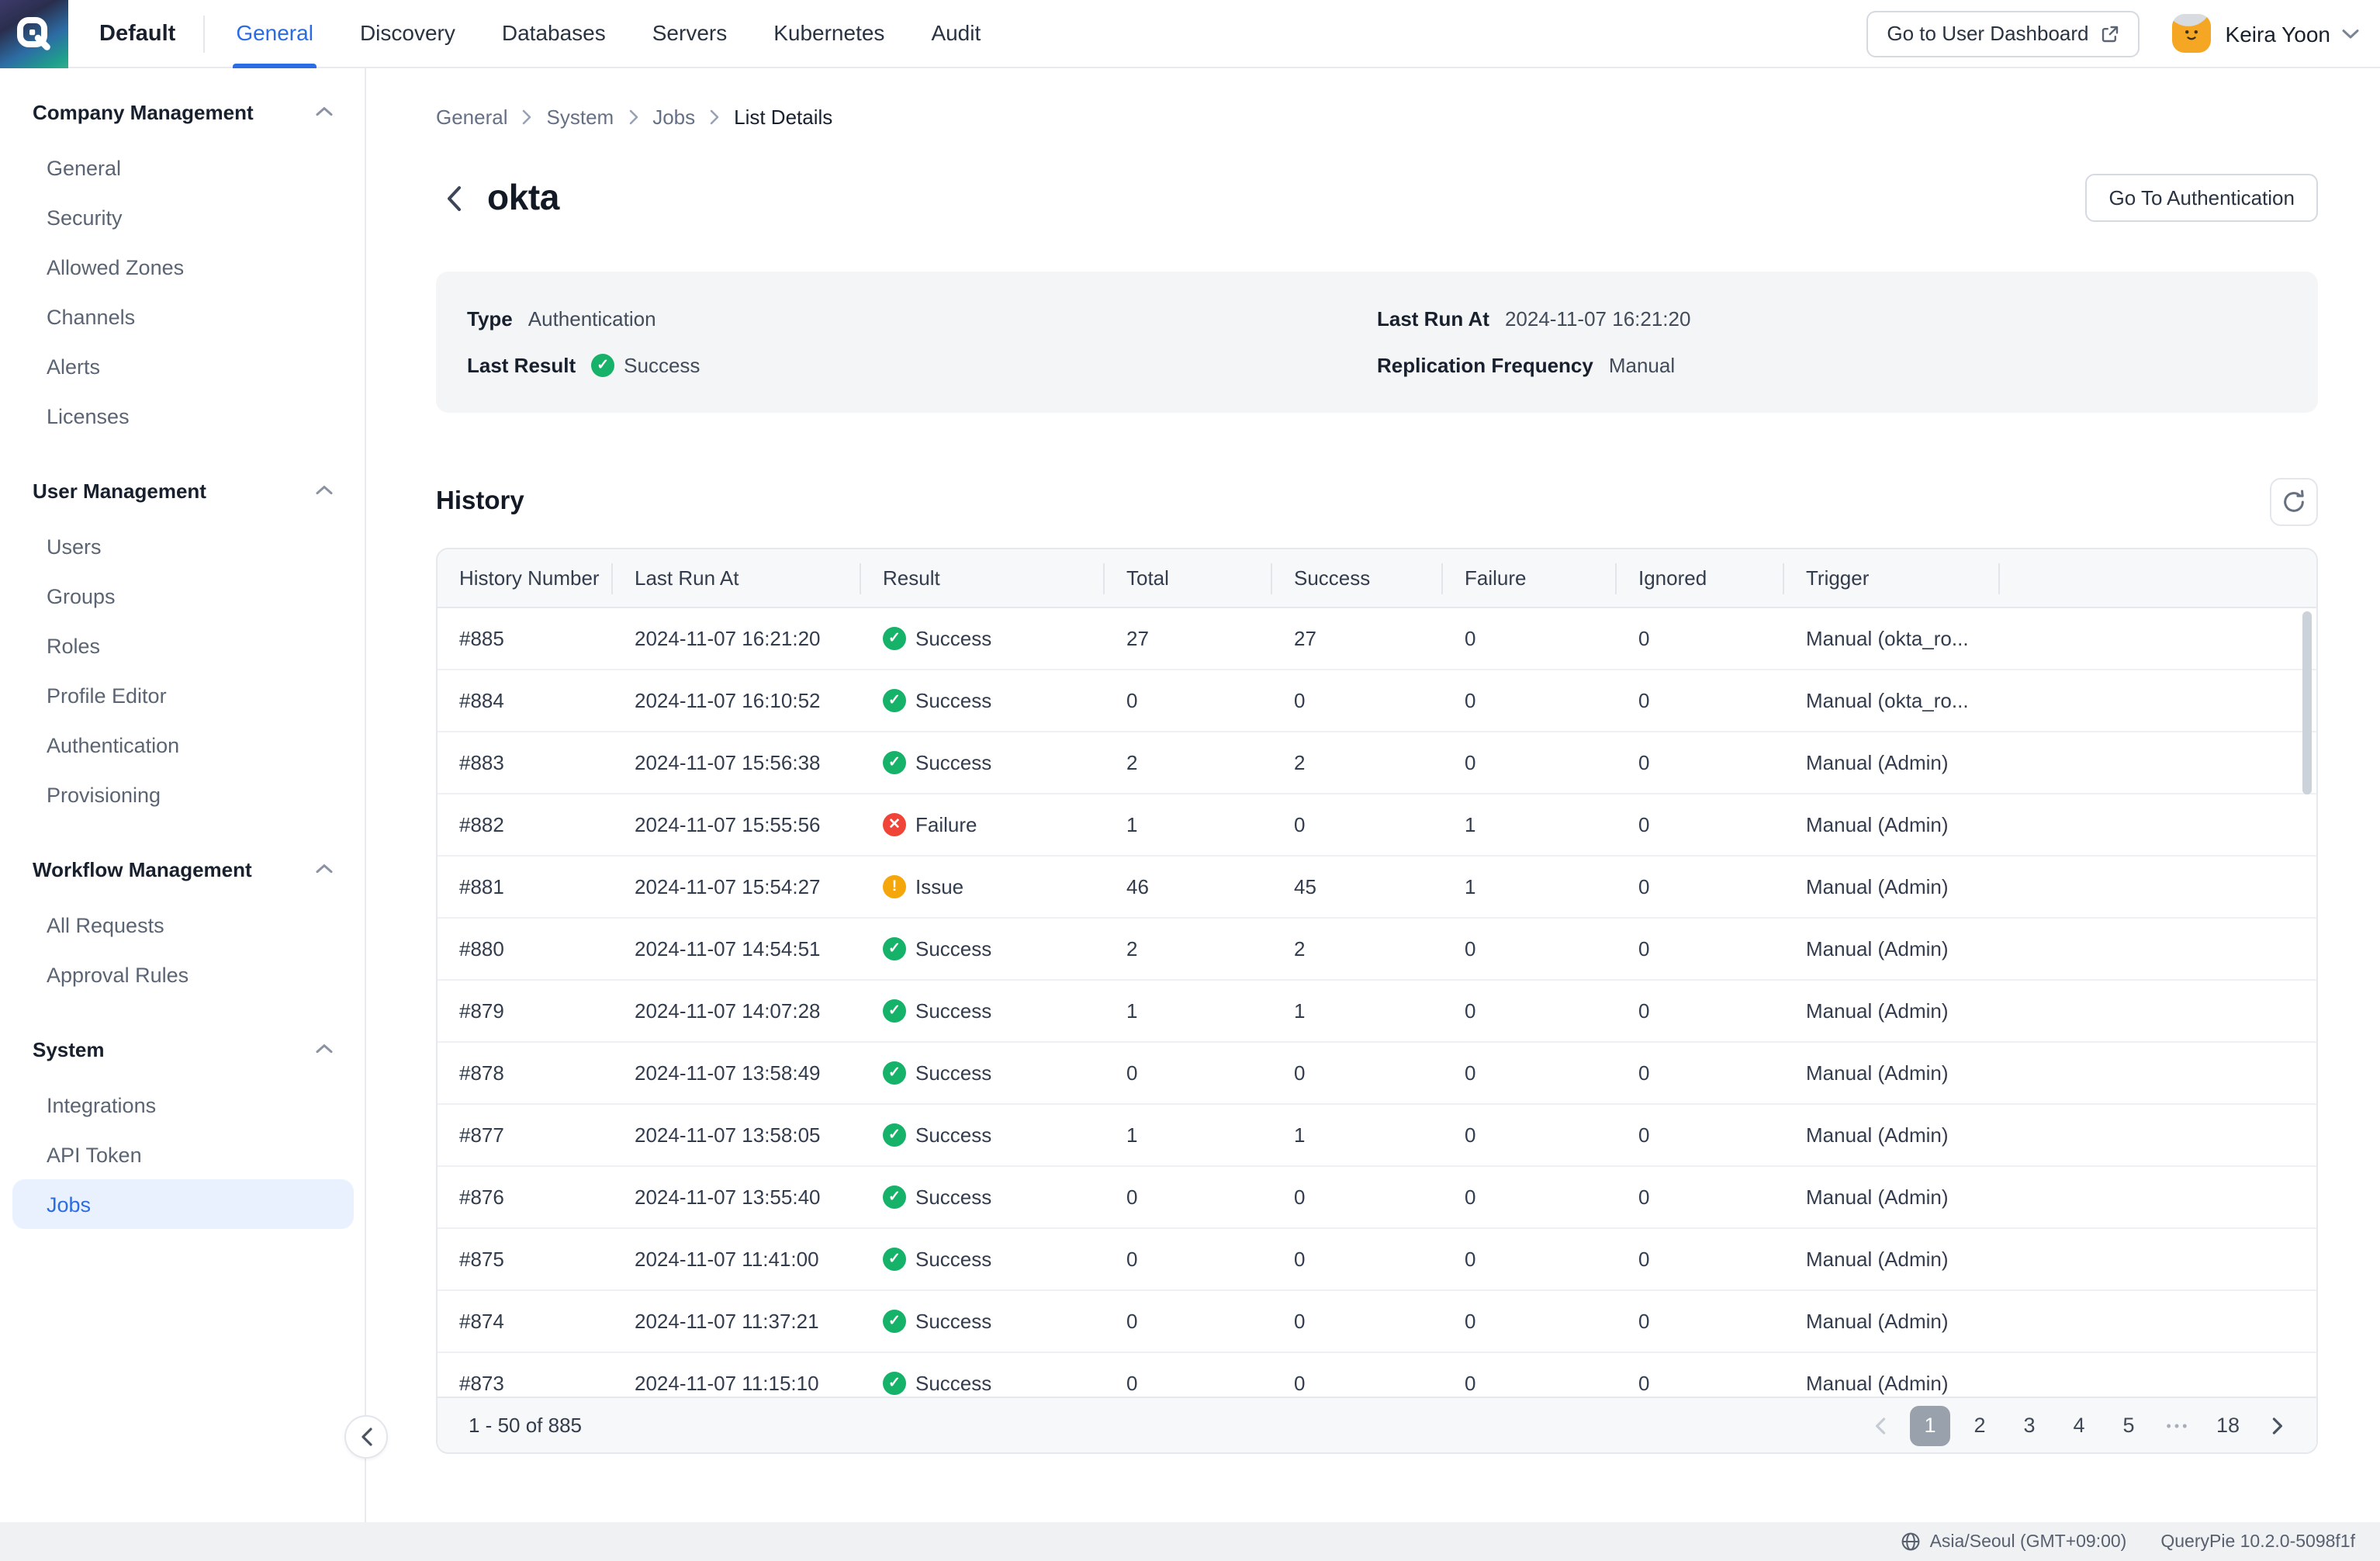 This screenshot has height=1561, width=2380. What do you see at coordinates (482, 886) in the screenshot?
I see `cell-history-number: #881` at bounding box center [482, 886].